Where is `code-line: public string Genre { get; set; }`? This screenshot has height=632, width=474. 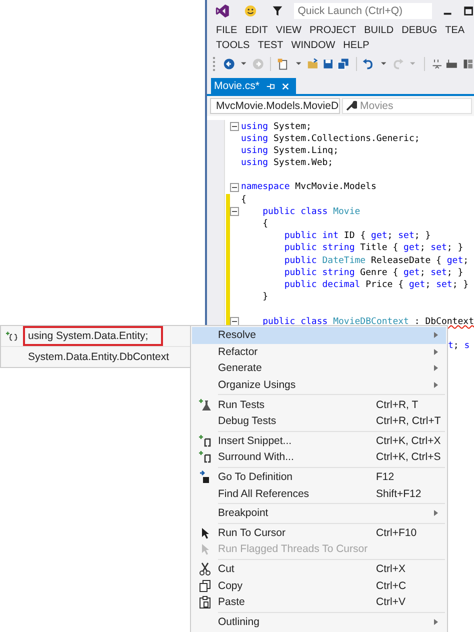
code-line: public string Genre { get; set; } is located at coordinates (373, 273).